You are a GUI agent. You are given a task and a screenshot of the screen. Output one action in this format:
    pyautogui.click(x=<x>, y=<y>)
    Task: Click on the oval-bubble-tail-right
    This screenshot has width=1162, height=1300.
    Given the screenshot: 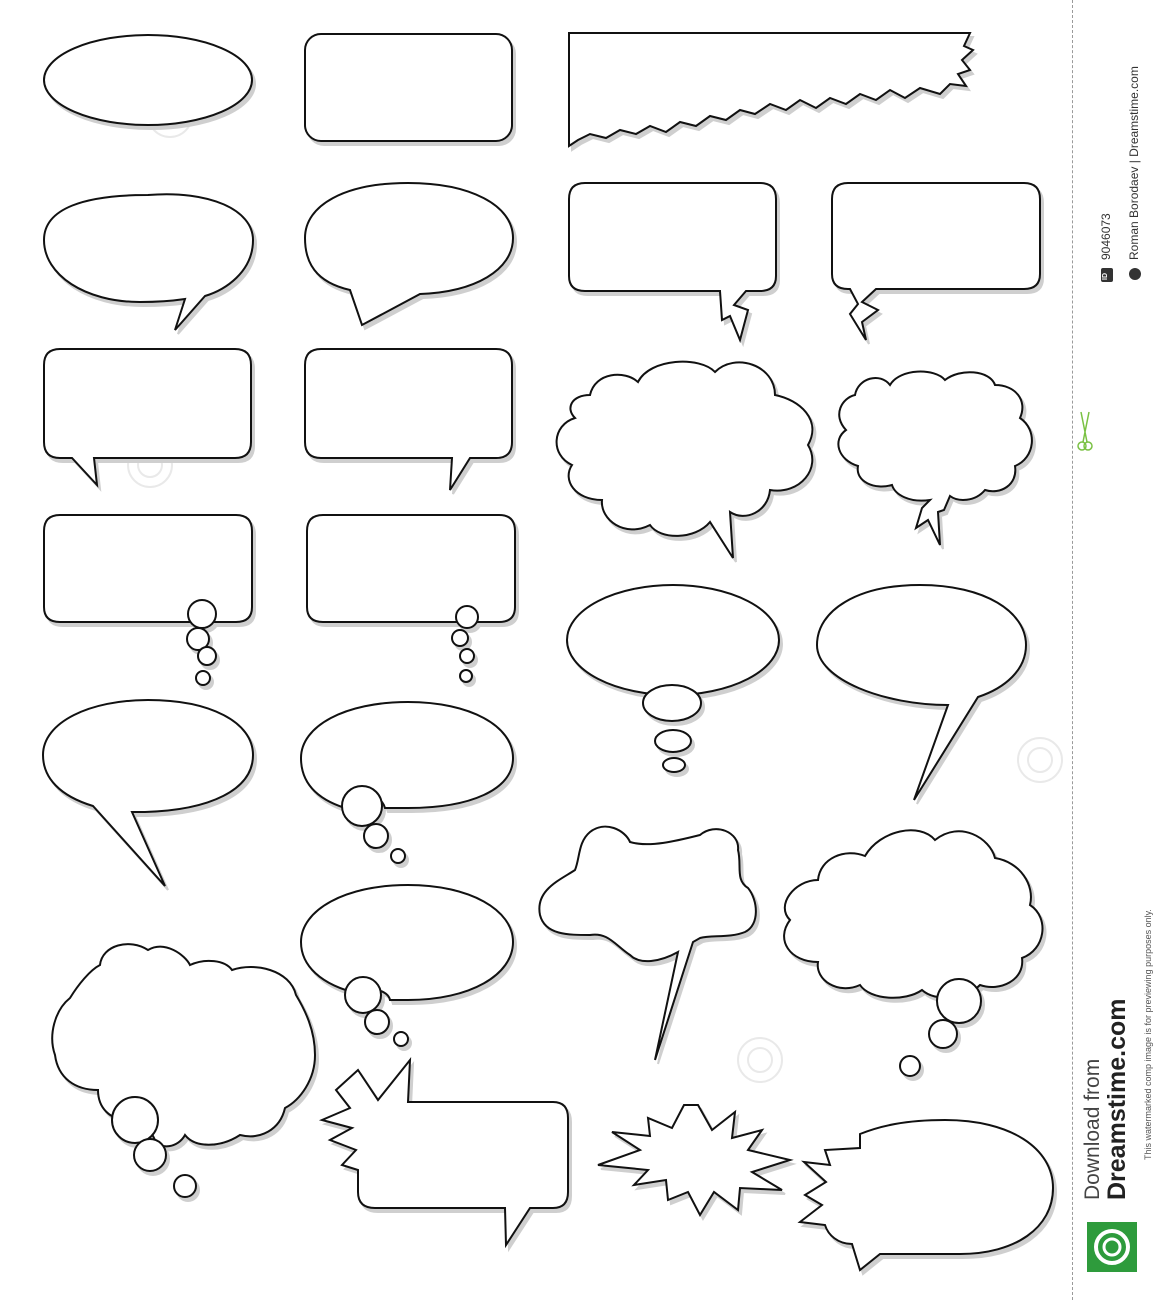 What is the action you would take?
    pyautogui.click(x=148, y=262)
    